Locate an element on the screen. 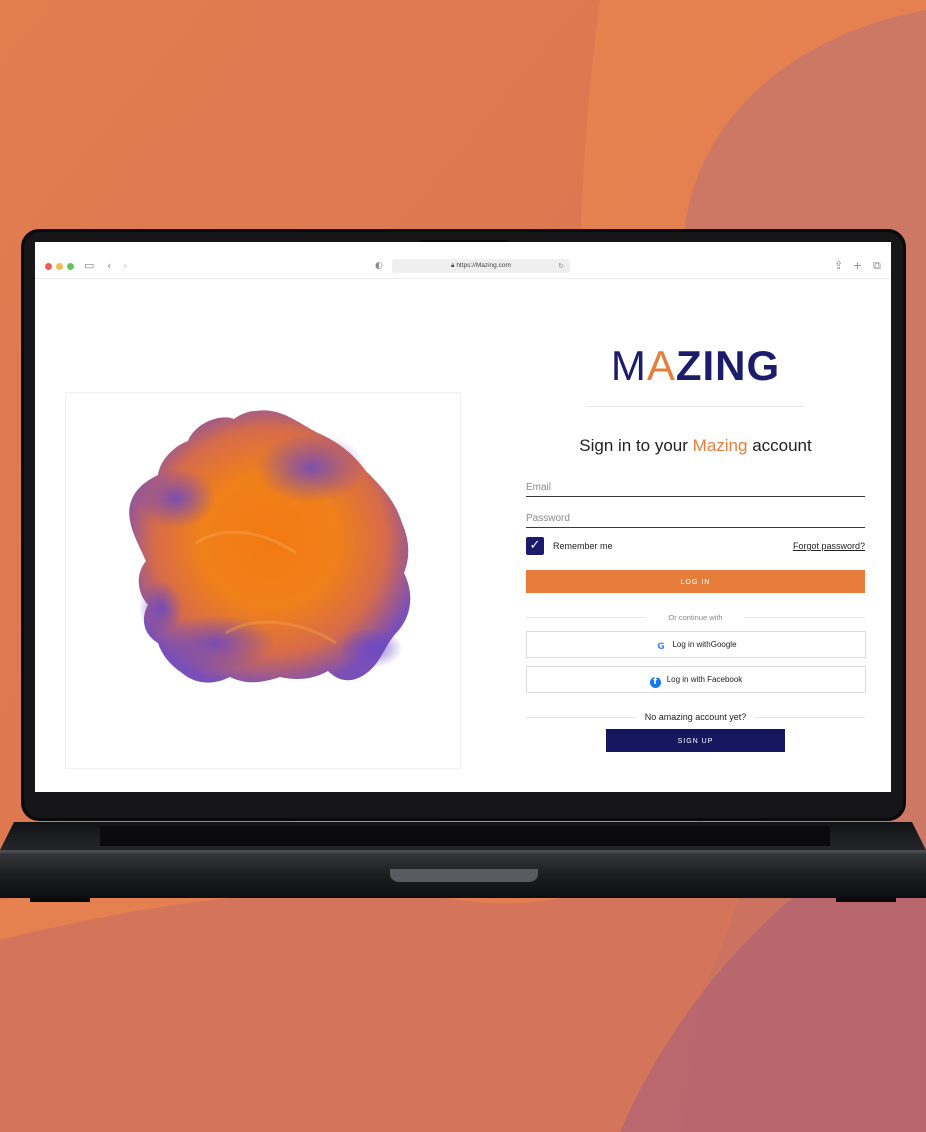 The height and width of the screenshot is (1132, 926). logo-divider is located at coordinates (695, 406).